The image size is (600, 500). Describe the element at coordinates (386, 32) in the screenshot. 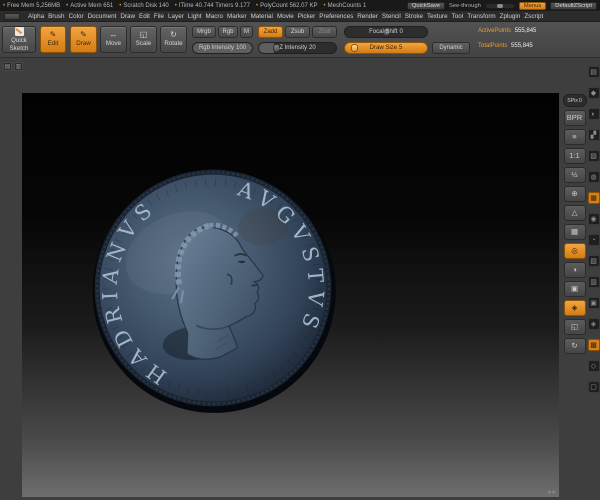

I see `focal-shift-slider: Focal Shift 0` at that location.